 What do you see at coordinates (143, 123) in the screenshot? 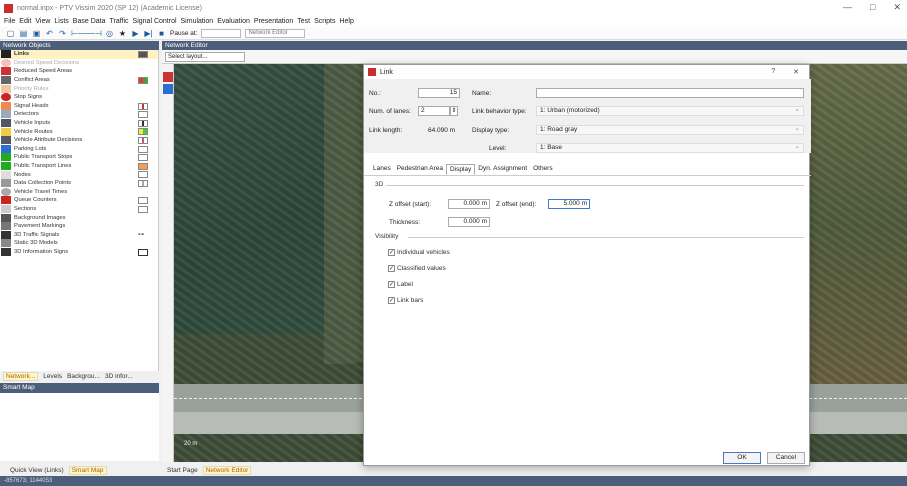
I see `vehicle-inputs-toggle` at bounding box center [143, 123].